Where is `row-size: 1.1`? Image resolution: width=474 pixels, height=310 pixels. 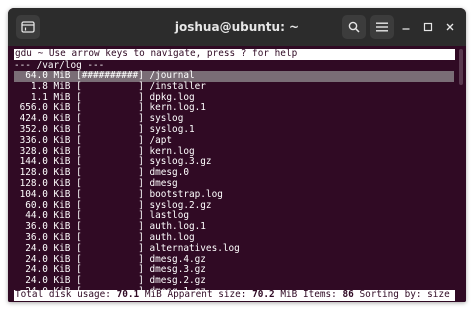
row-size: 1.1 is located at coordinates (31, 97).